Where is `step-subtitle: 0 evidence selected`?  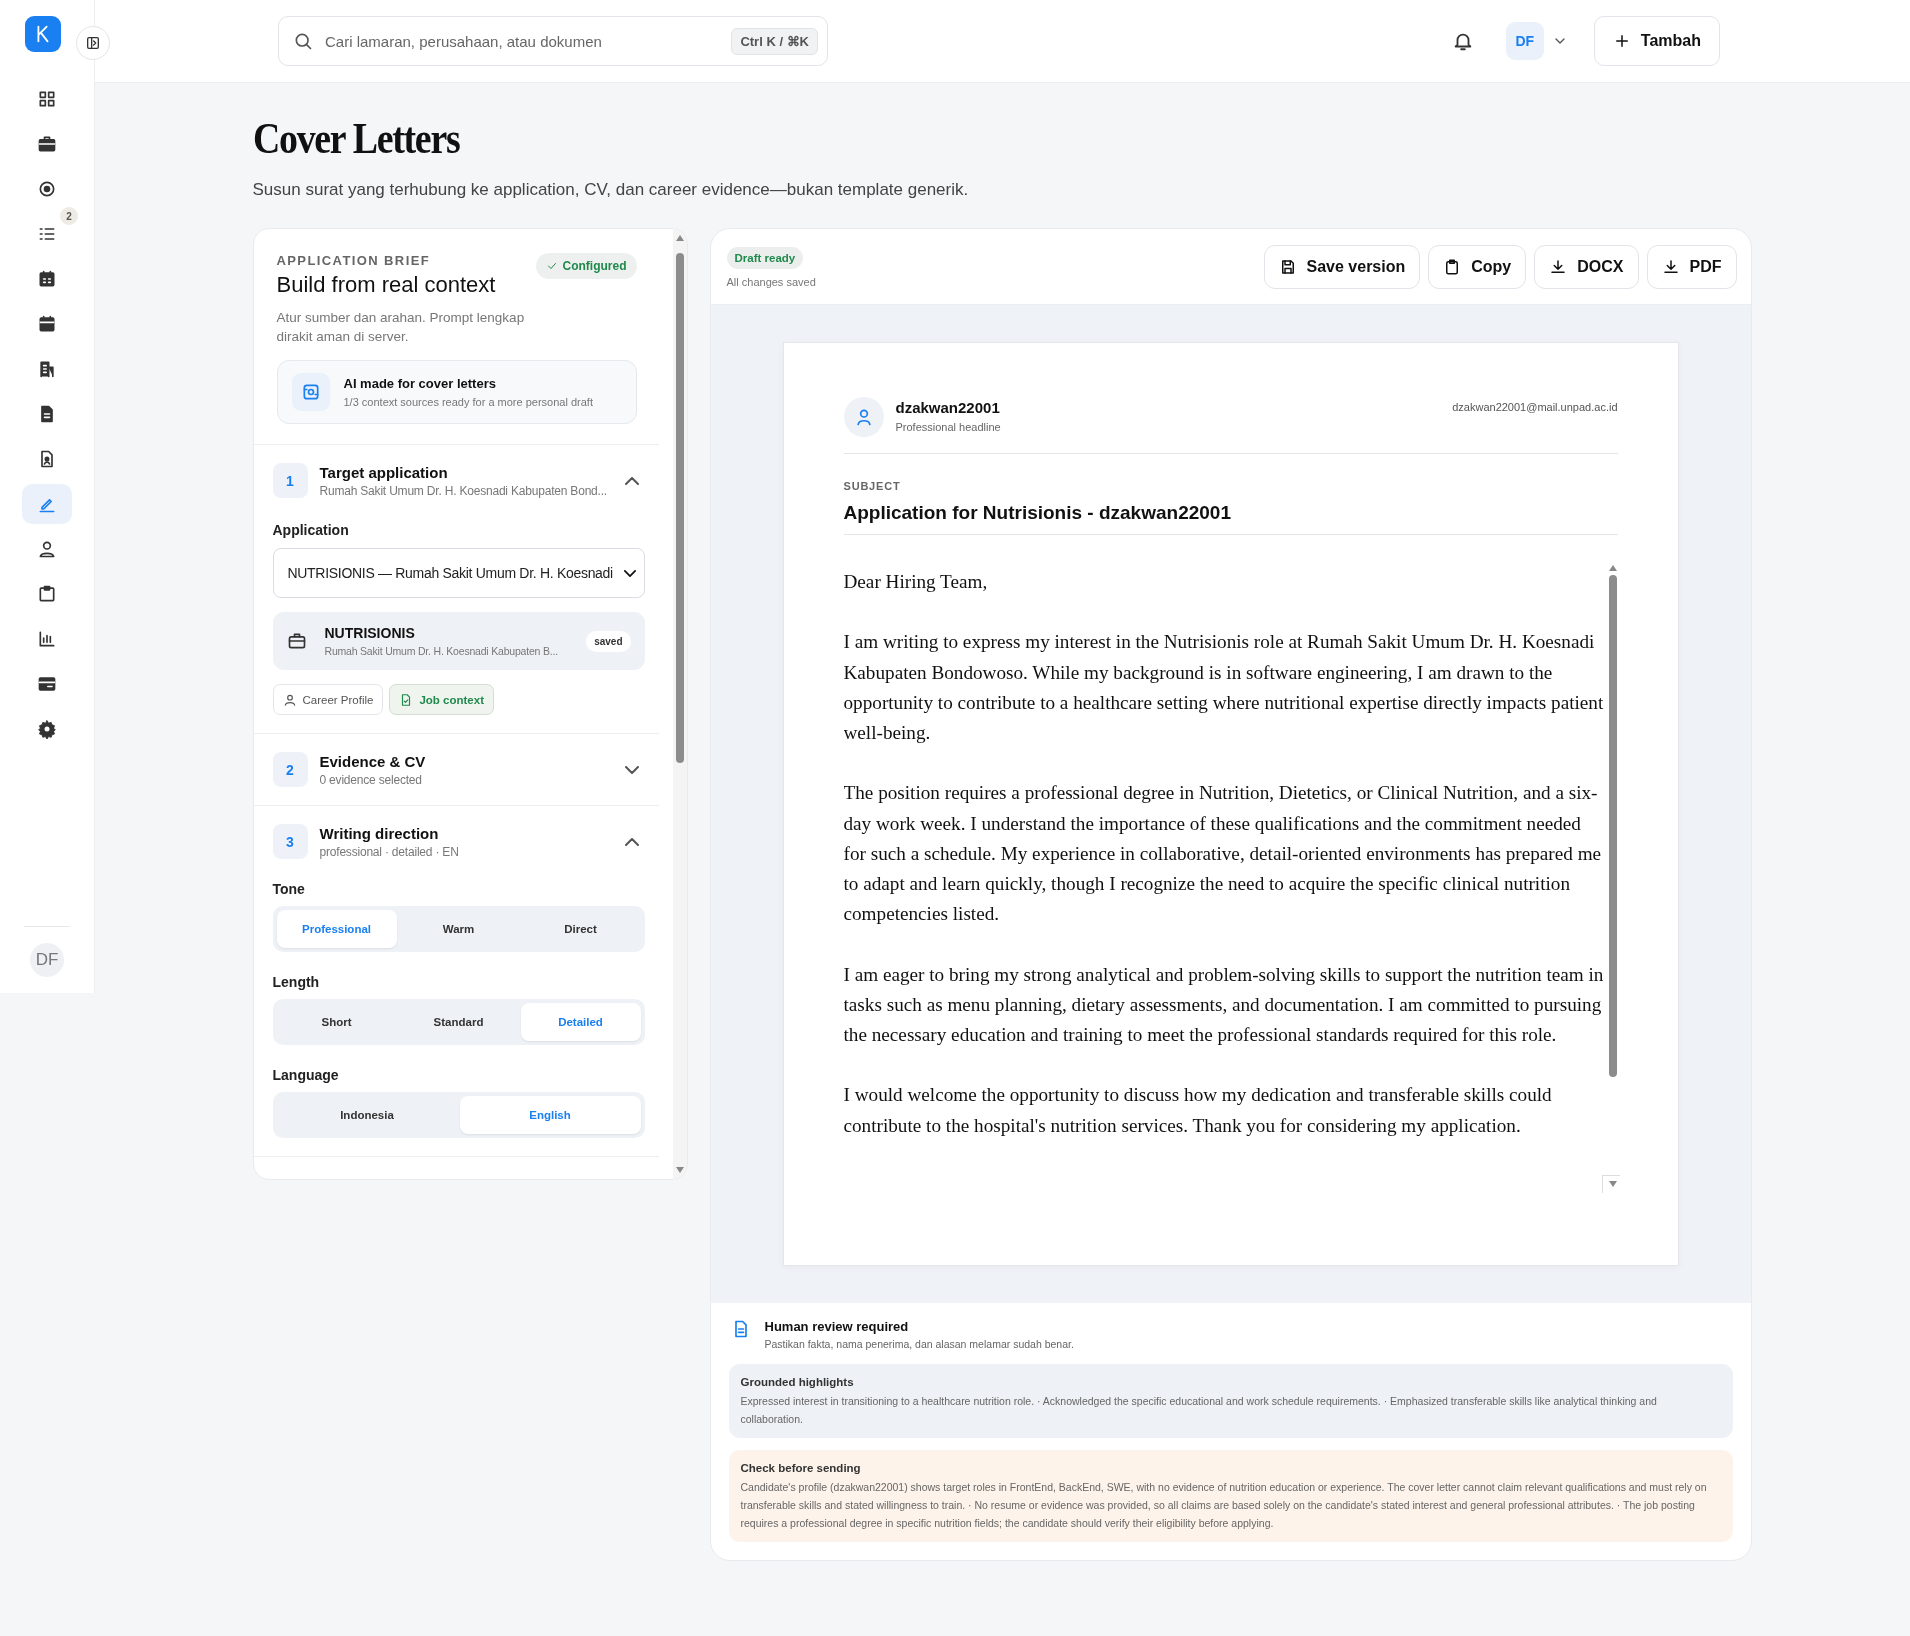
step-subtitle: 0 evidence selected is located at coordinates (371, 779).